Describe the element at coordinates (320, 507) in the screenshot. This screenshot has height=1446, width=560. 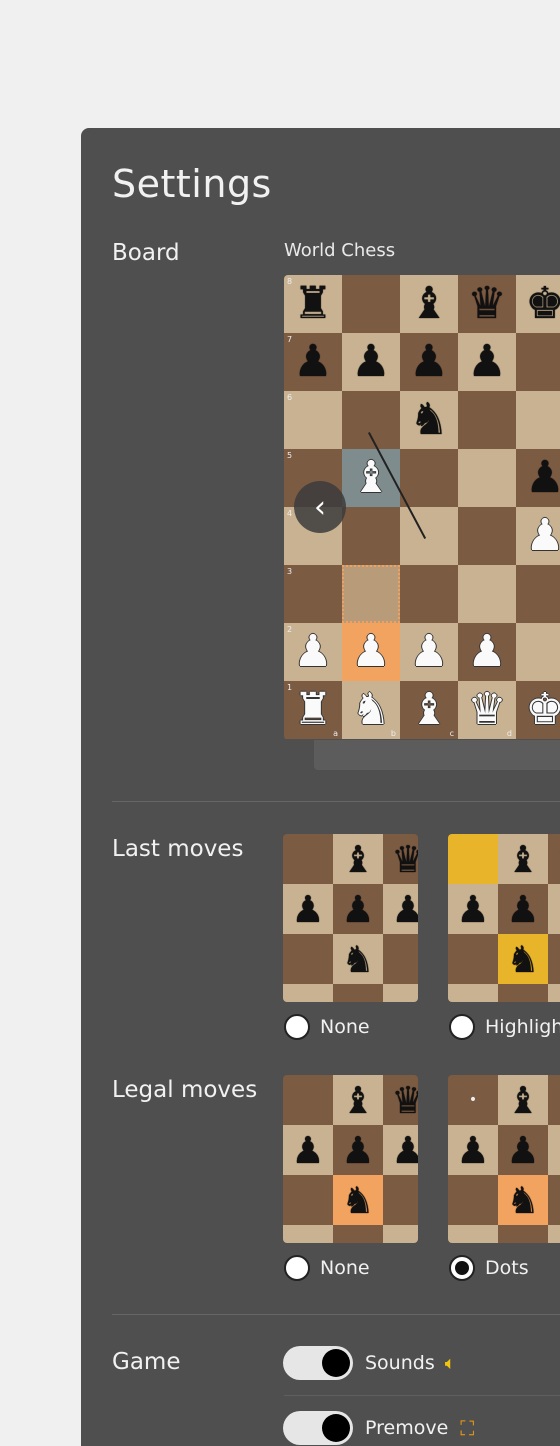
I see `chevron-left-icon: ‹` at that location.